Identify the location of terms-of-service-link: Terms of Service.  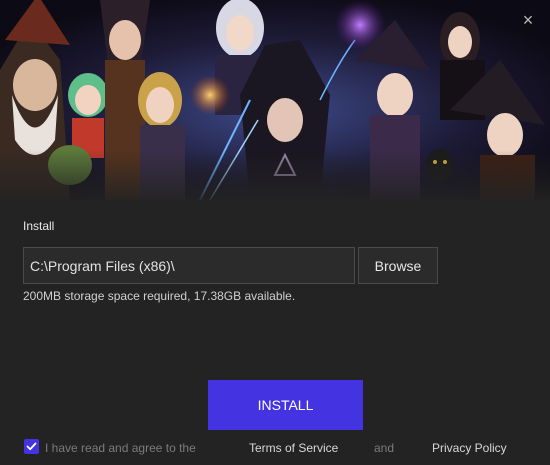
(293, 448).